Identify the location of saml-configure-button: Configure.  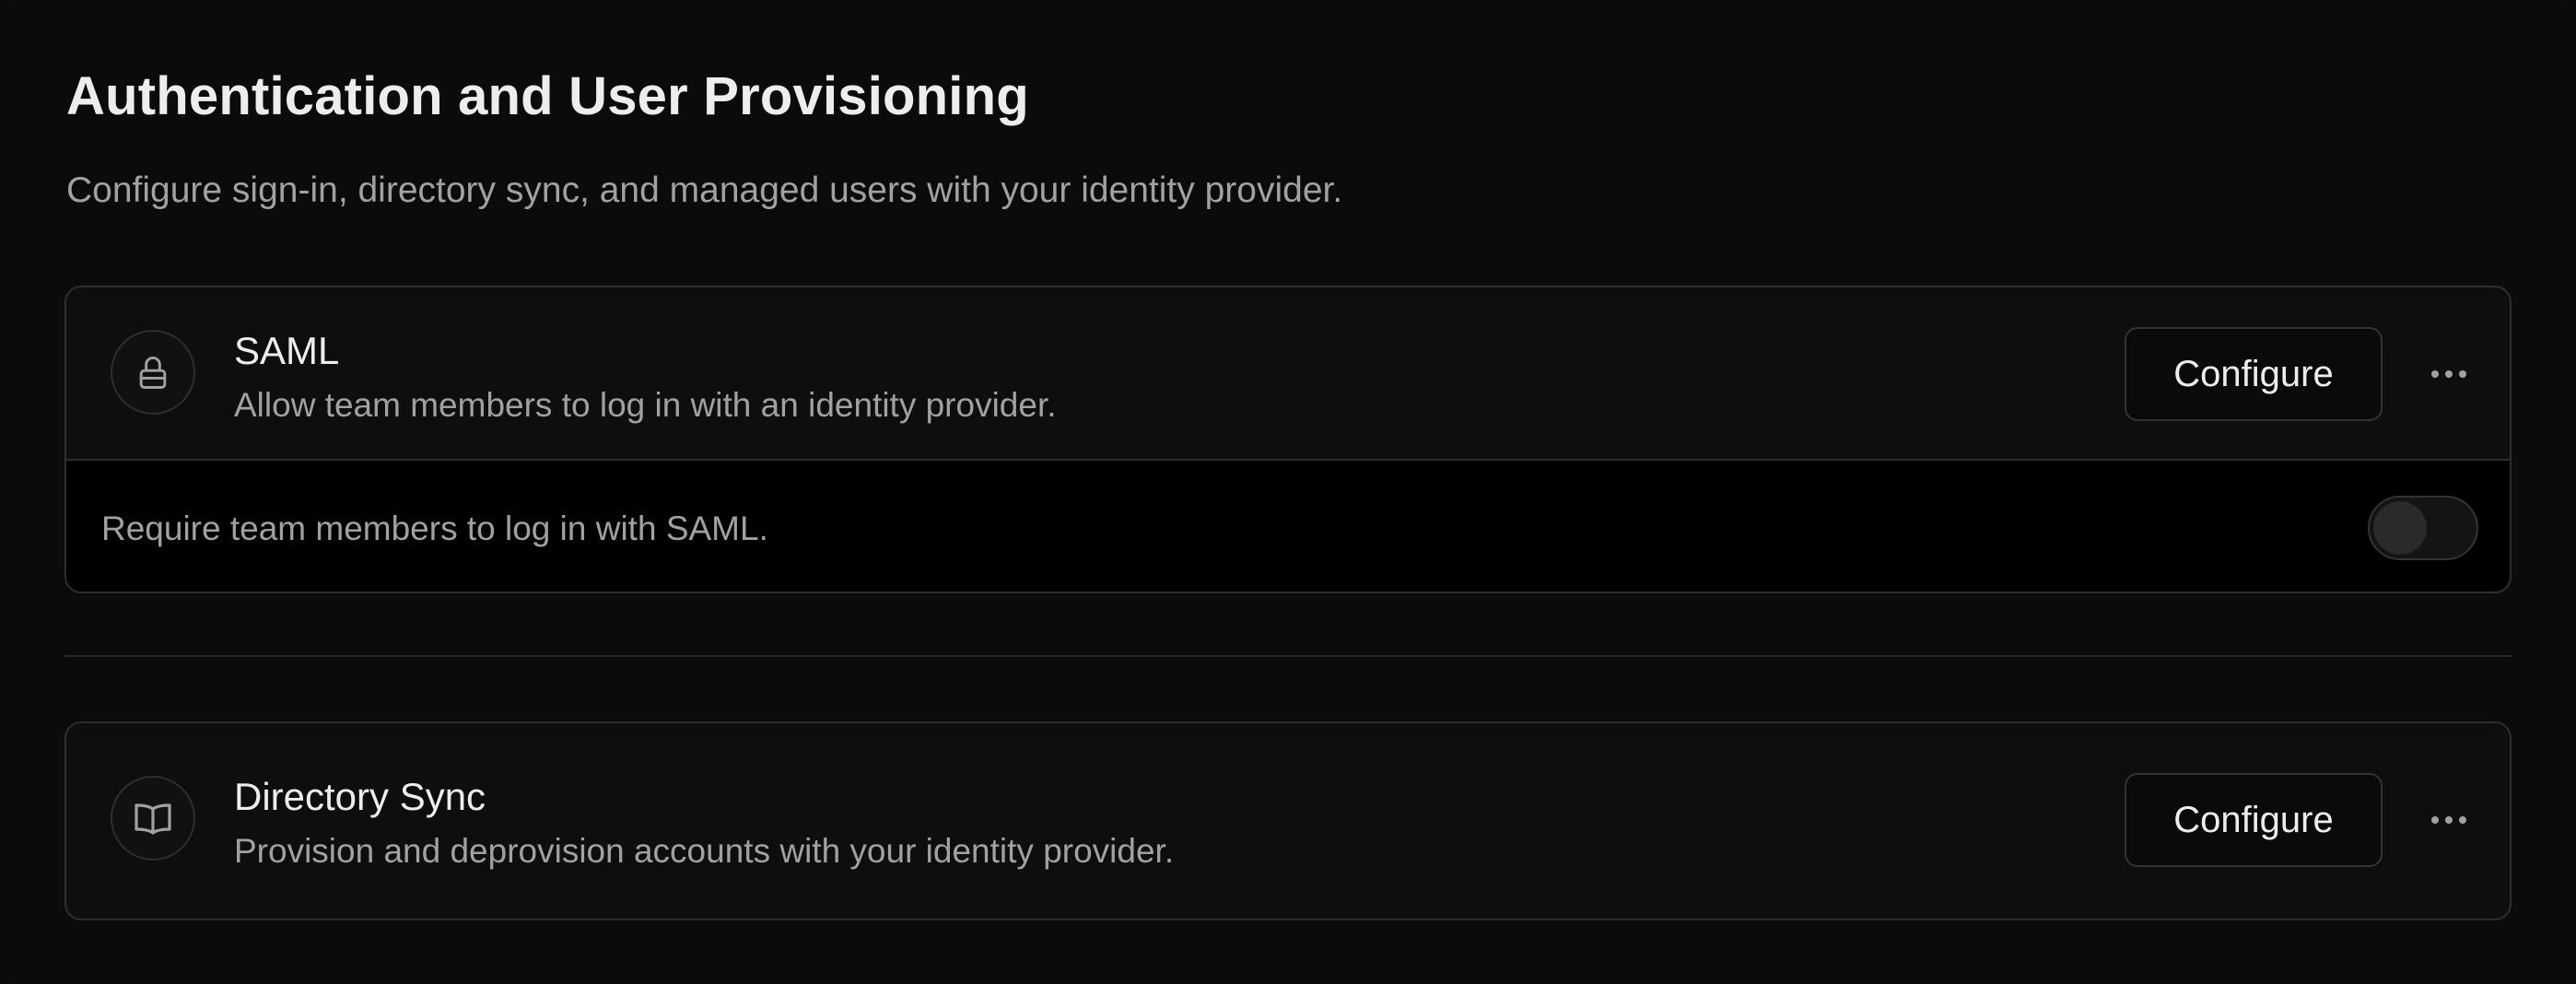
(2254, 374).